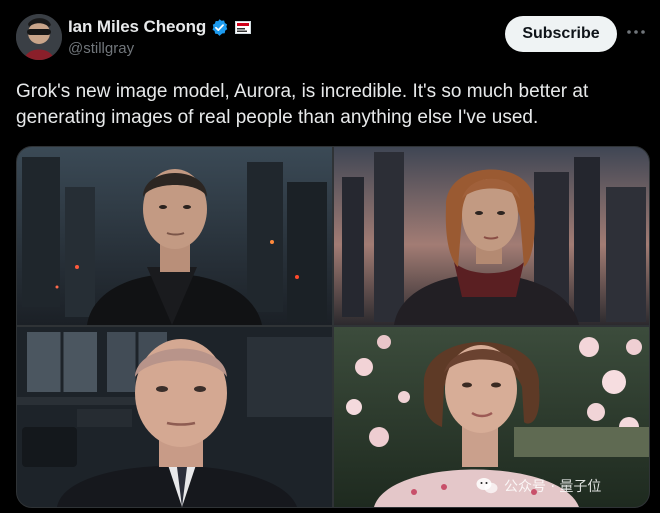 This screenshot has width=660, height=513. I want to click on avatar, so click(39, 37).